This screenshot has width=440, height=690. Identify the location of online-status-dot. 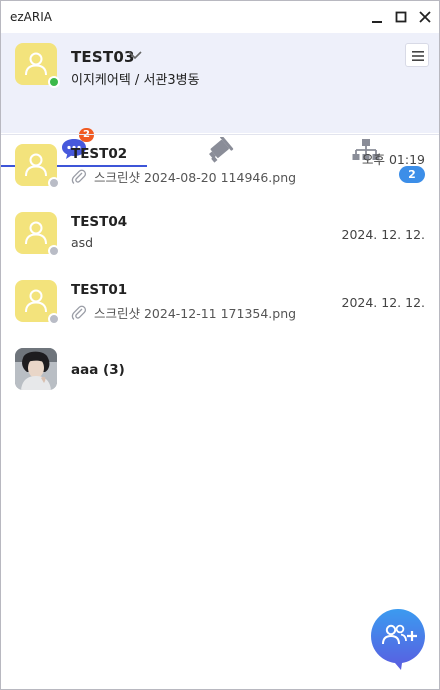
(54, 82).